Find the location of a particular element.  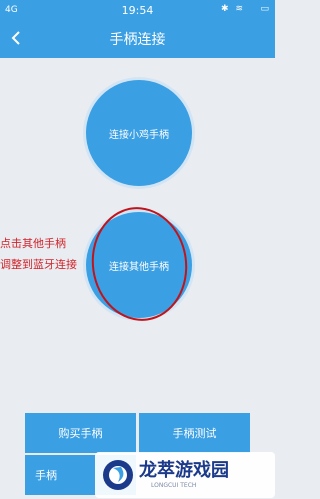

controller-test-label: 手柄测试 is located at coordinates (194, 433).